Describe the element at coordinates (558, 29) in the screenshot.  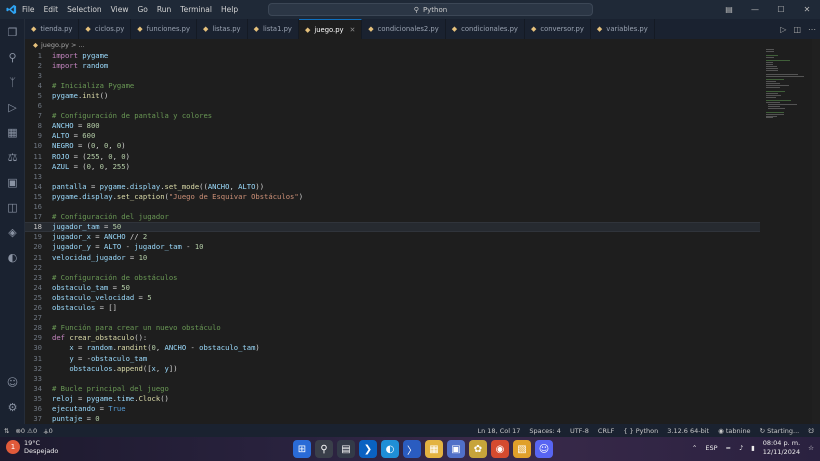
I see `tab-conversor: ◆ conversor.py` at that location.